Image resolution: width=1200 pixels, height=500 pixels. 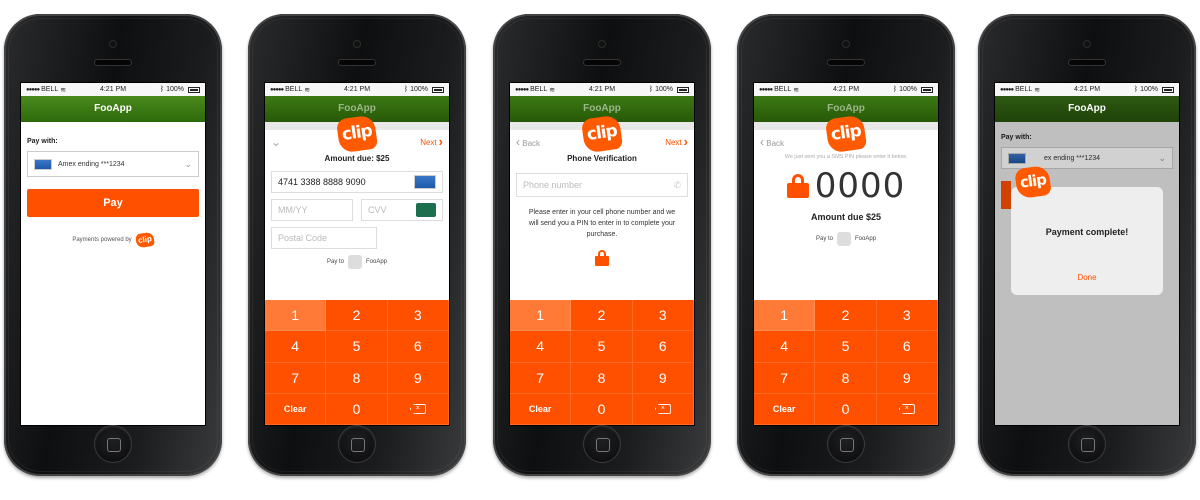 I want to click on phone-icon: ✆, so click(x=677, y=184).